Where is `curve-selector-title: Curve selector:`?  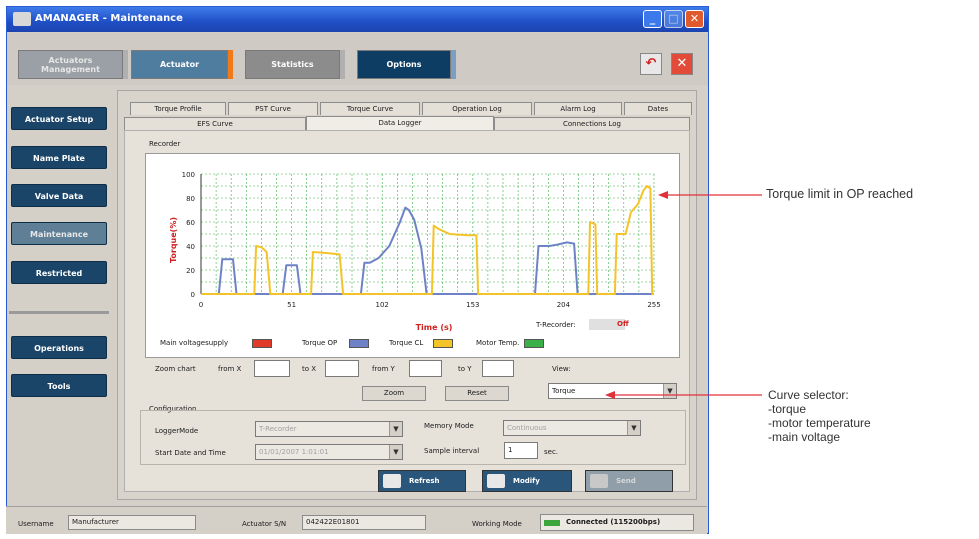
curve-selector-title: Curve selector: is located at coordinates (808, 395).